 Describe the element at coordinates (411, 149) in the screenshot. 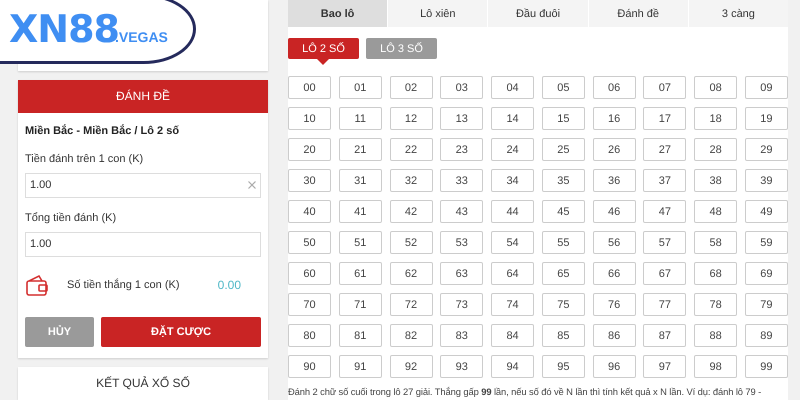

I see `number-option: 22` at that location.